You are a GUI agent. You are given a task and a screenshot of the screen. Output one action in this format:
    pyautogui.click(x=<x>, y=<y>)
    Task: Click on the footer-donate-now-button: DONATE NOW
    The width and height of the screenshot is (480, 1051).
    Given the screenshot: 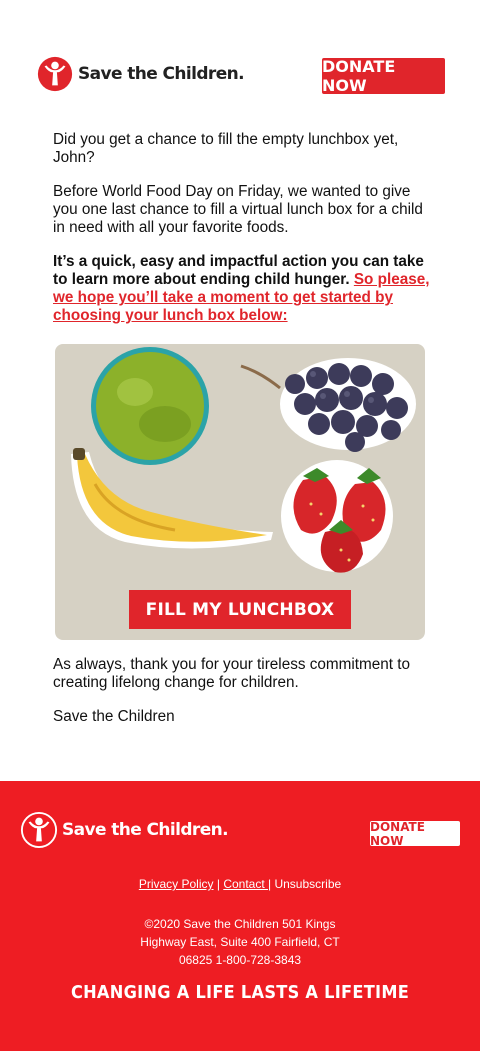 What is the action you would take?
    pyautogui.click(x=415, y=834)
    